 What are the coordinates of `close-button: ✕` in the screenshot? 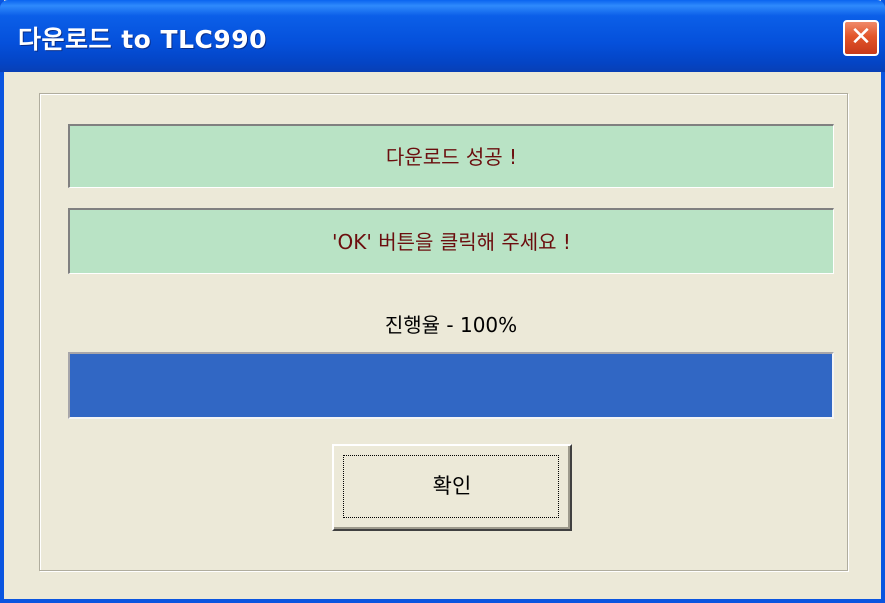 It's located at (861, 38).